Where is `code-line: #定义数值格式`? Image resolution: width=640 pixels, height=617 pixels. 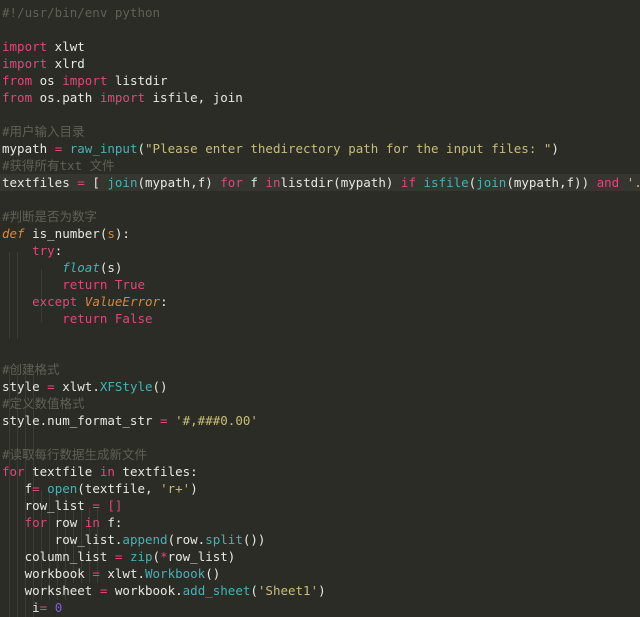
code-line: #定义数值格式 is located at coordinates (320, 403).